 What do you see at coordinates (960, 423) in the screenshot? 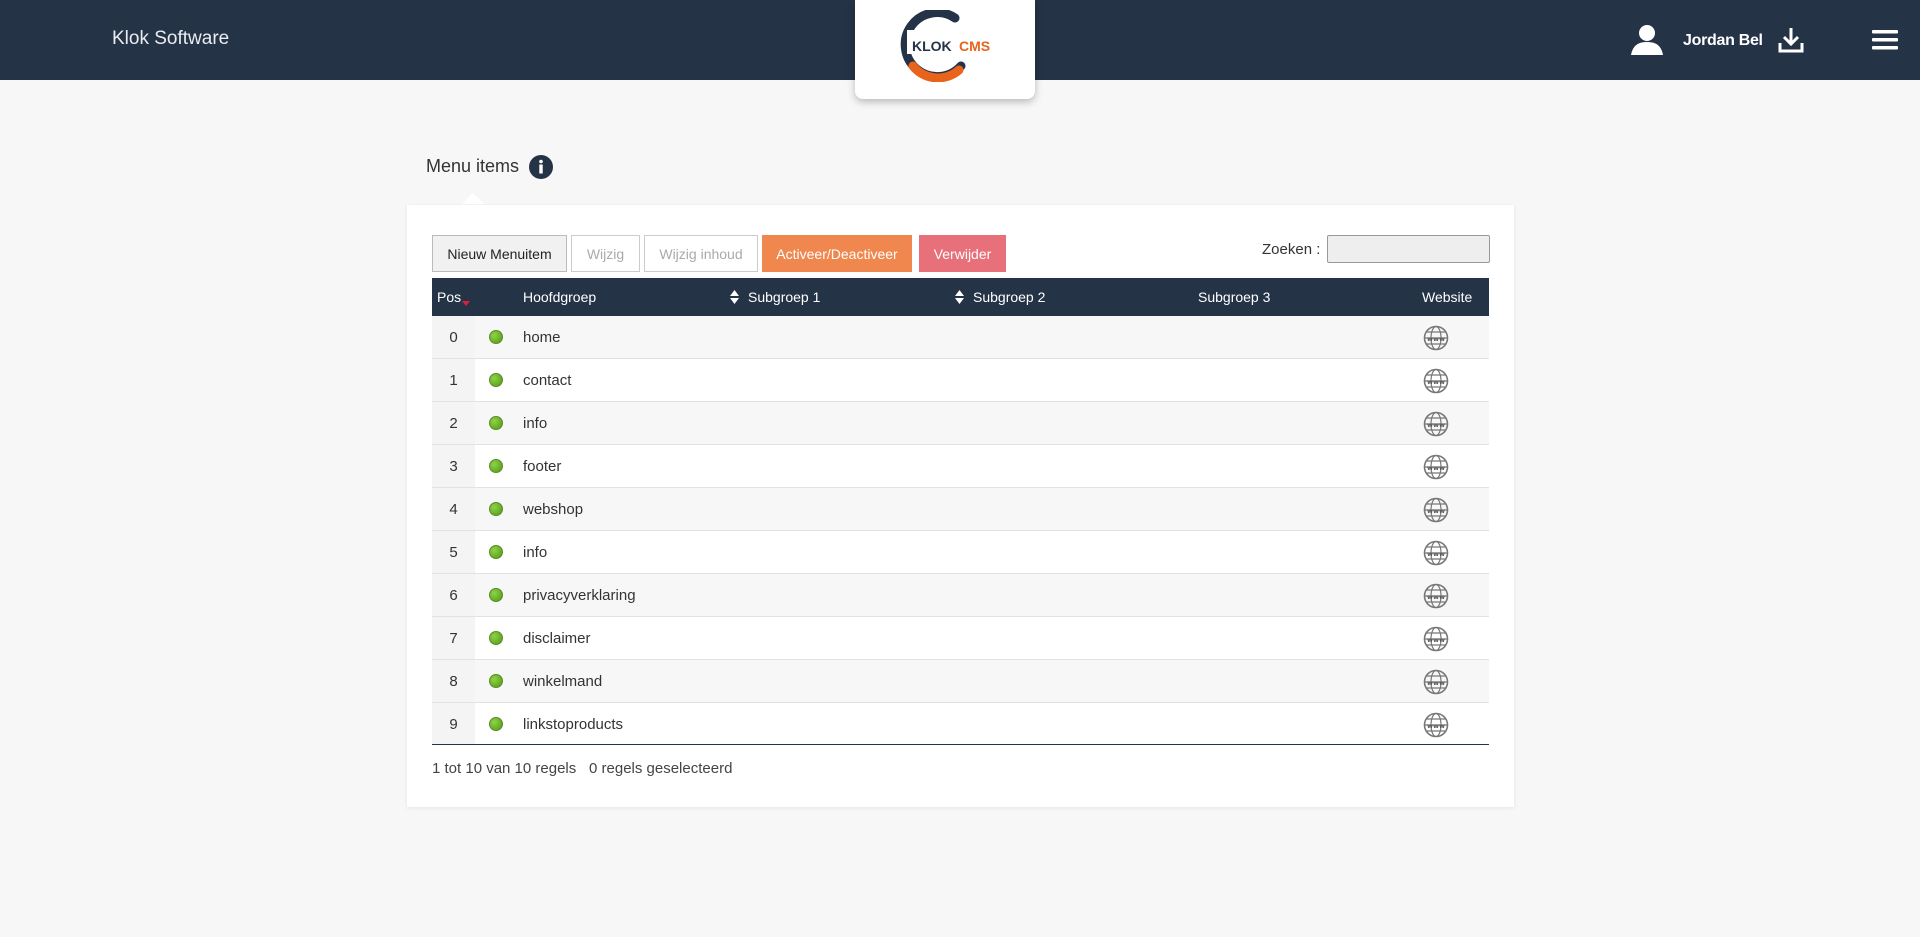
I see `table-row: 2 info www` at bounding box center [960, 423].